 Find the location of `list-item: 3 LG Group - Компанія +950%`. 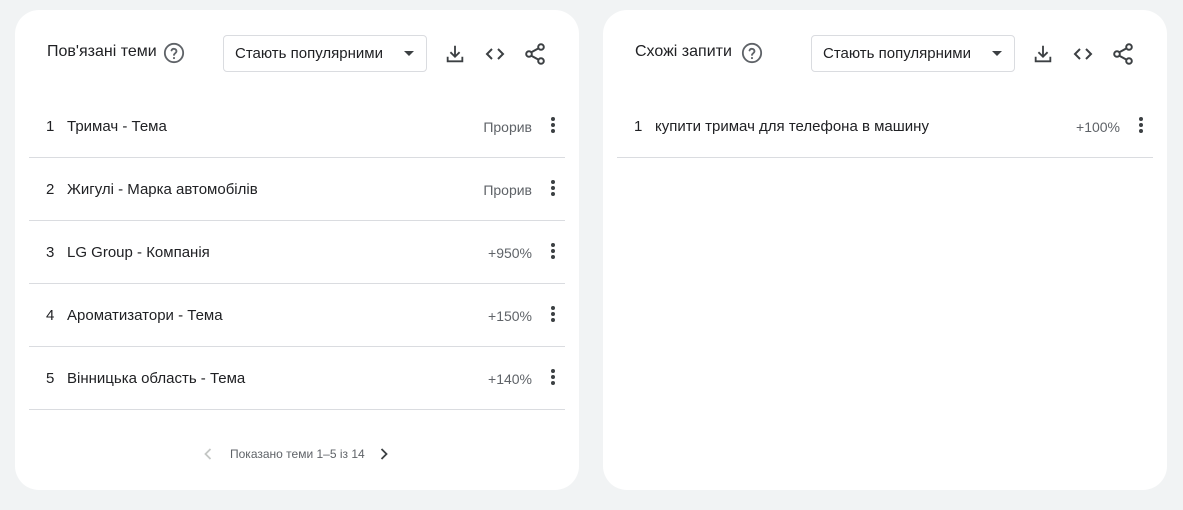

list-item: 3 LG Group - Компанія +950% is located at coordinates (297, 252).